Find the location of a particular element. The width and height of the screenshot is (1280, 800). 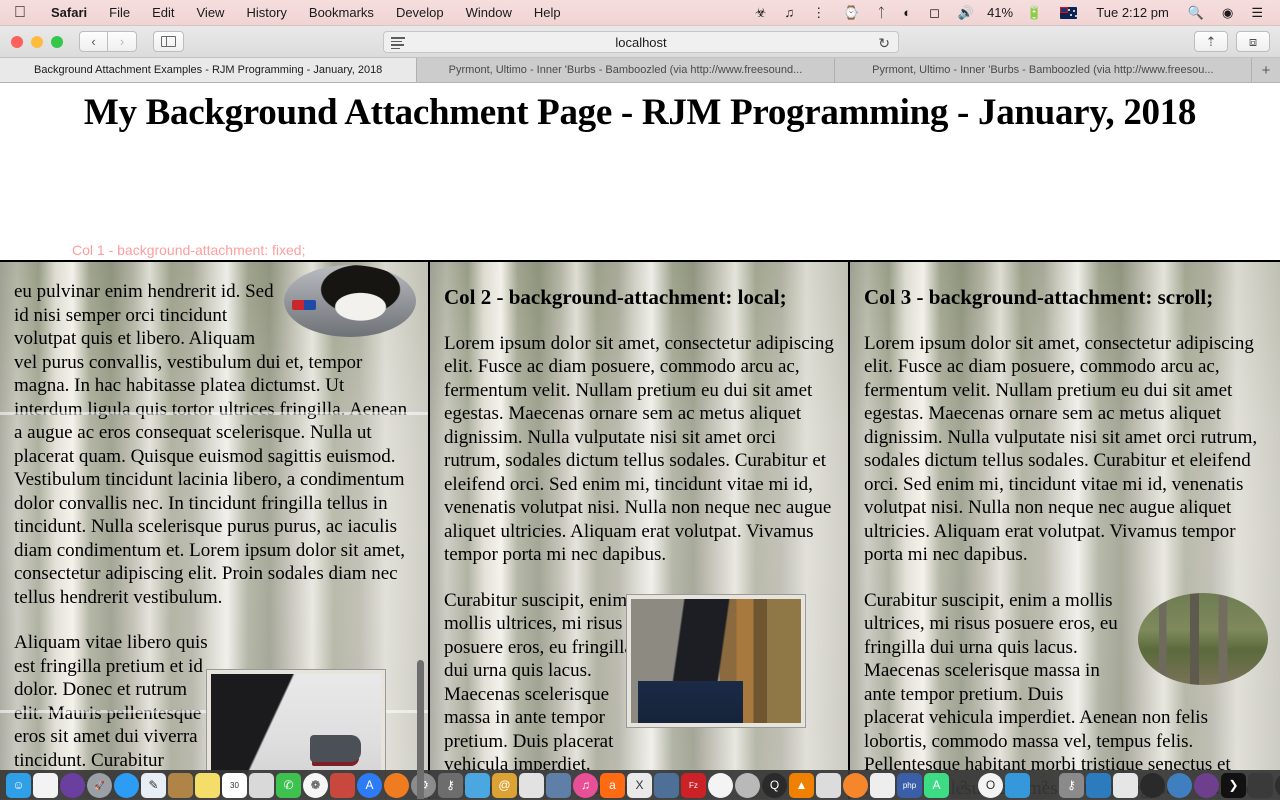

show-all-tabs-button: ⧈ is located at coordinates (1253, 41).